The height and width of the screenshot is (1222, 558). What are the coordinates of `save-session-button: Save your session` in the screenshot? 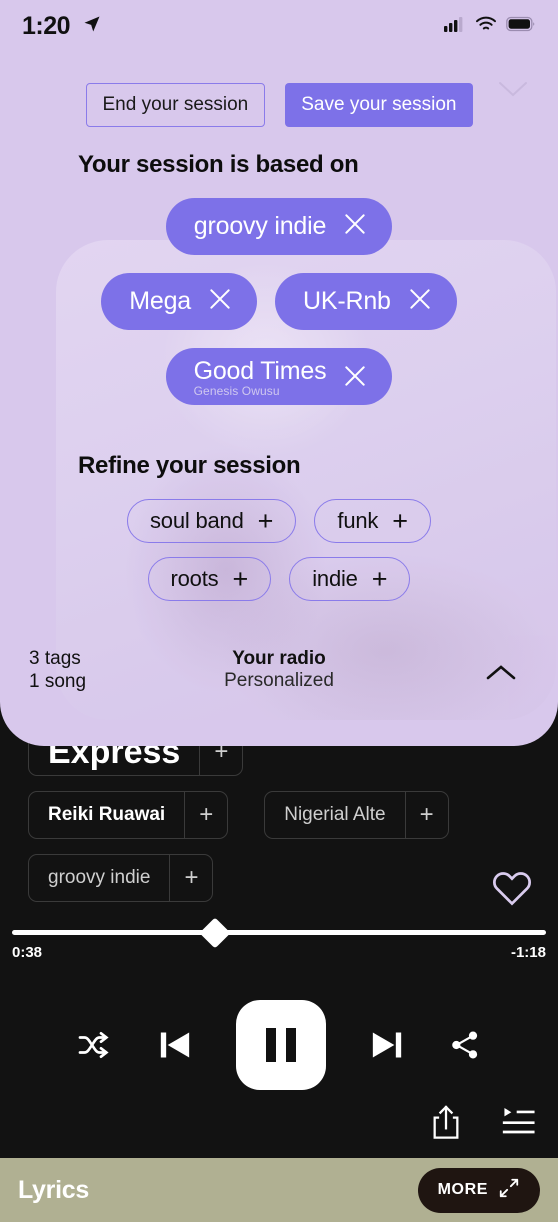 It's located at (379, 105).